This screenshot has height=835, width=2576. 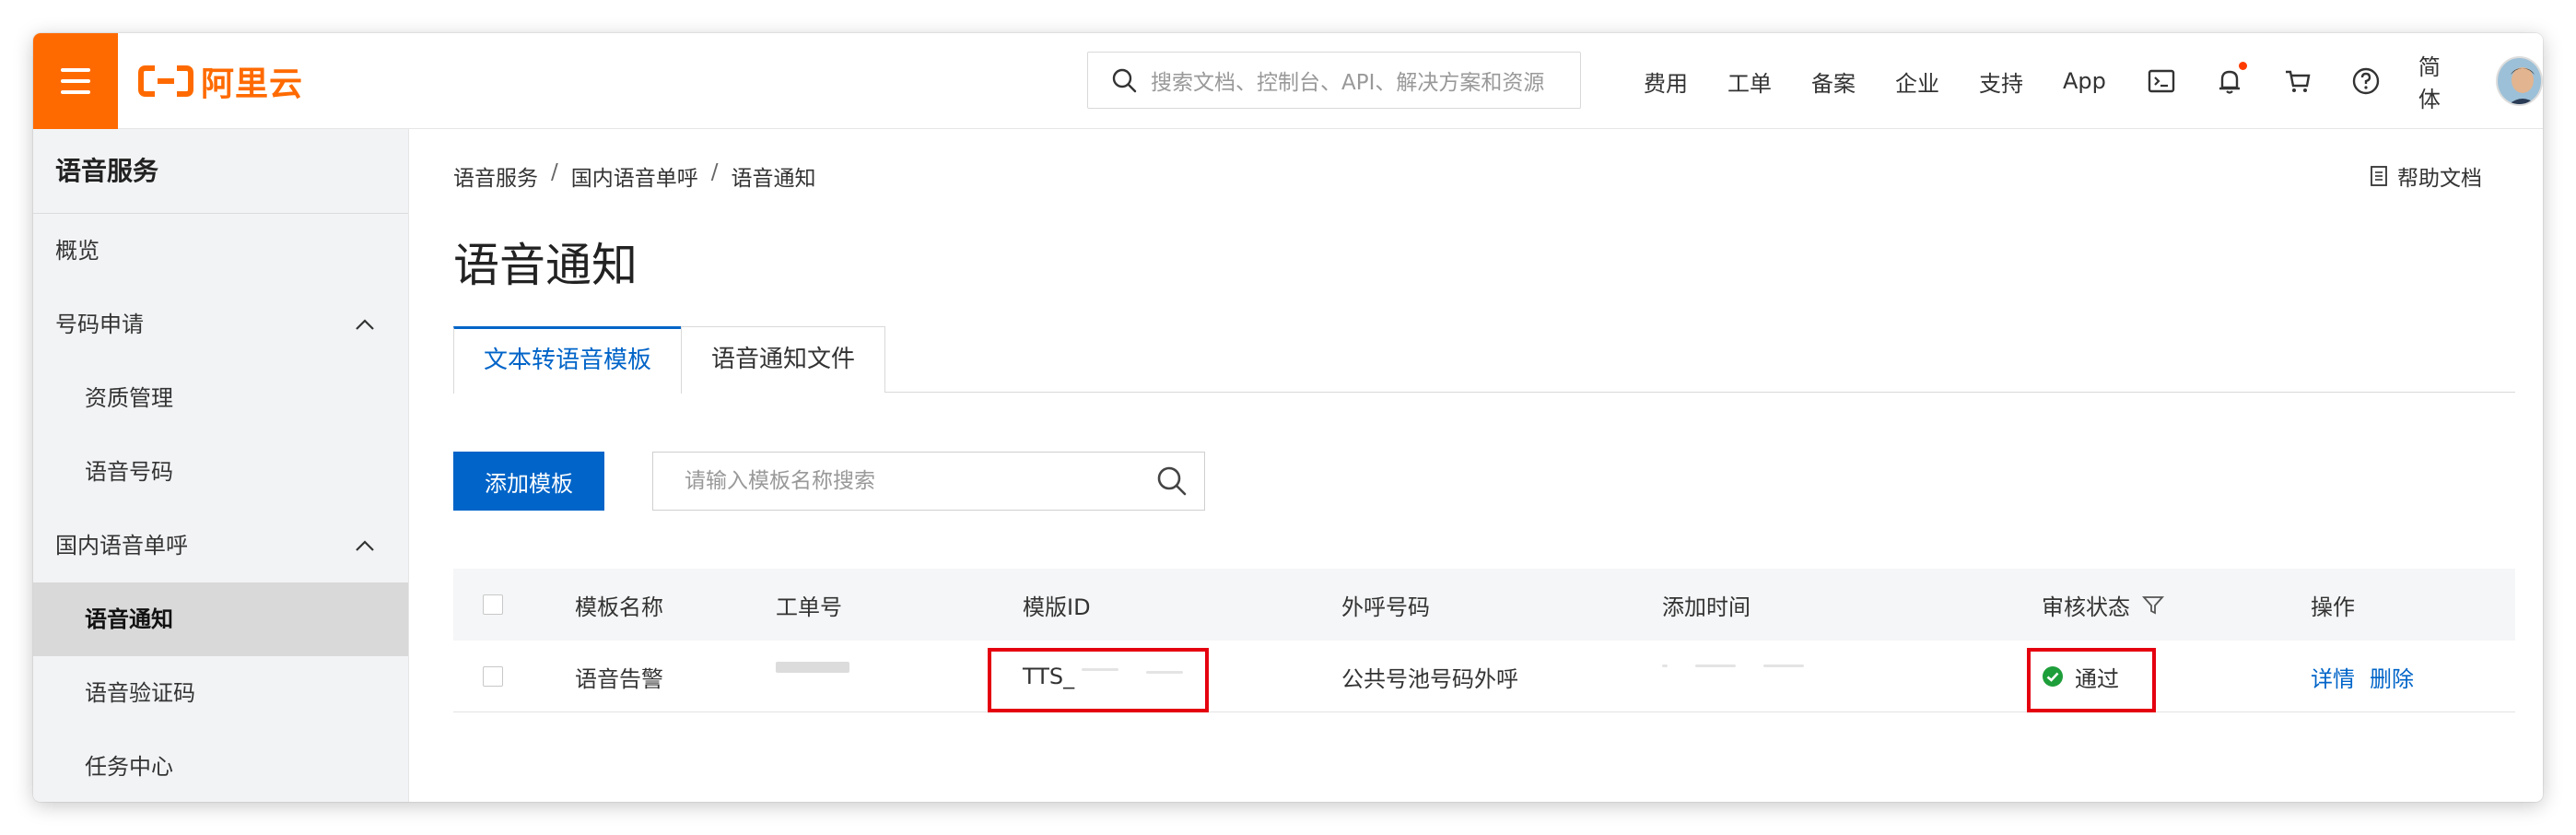 What do you see at coordinates (2091, 680) in the screenshot?
I see `highlight-box-review-status` at bounding box center [2091, 680].